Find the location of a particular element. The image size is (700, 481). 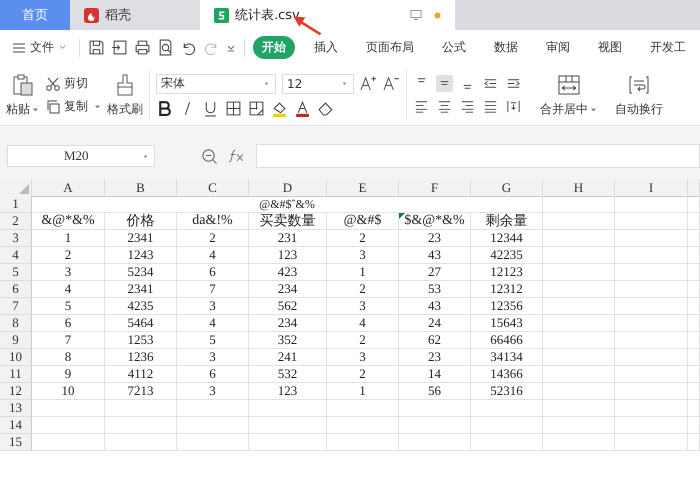

cut-button: 剪切 is located at coordinates (73, 83).